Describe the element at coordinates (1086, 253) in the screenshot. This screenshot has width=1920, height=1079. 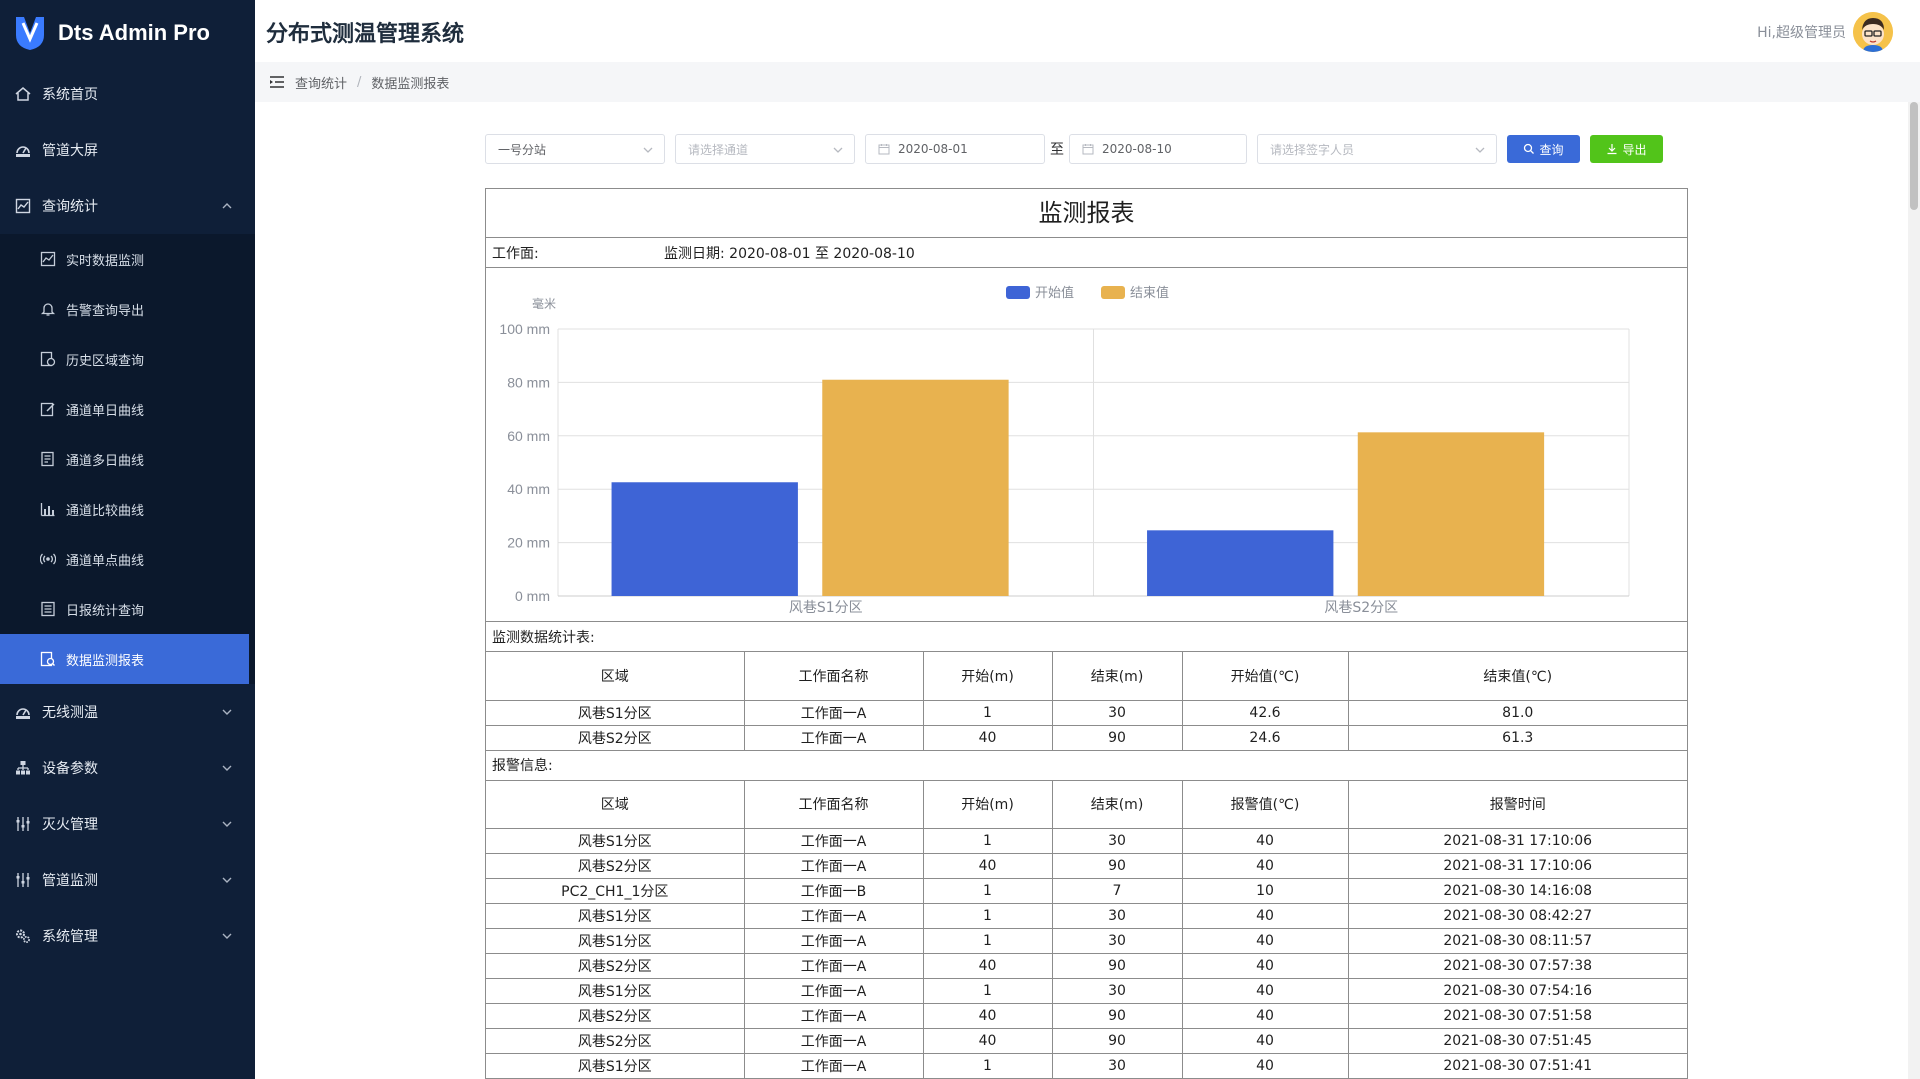
I see `report-info-row: 工作面: 监测日期: 2020-08-01 至 2020-08-10` at that location.